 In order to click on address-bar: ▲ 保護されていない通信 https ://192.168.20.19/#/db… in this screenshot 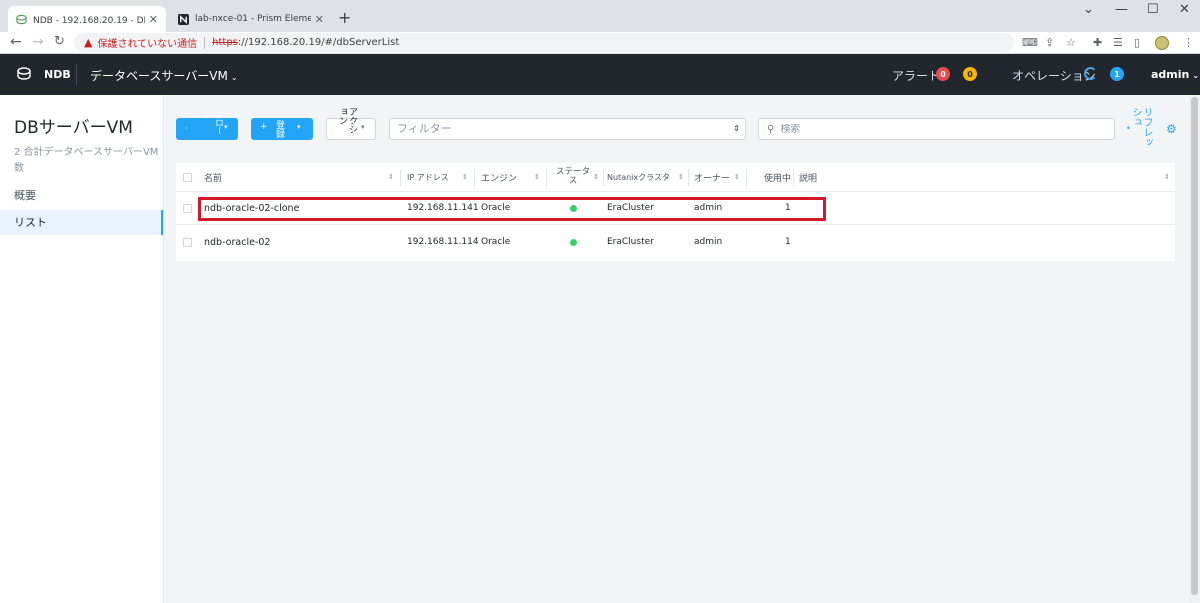, I will do `click(544, 42)`.